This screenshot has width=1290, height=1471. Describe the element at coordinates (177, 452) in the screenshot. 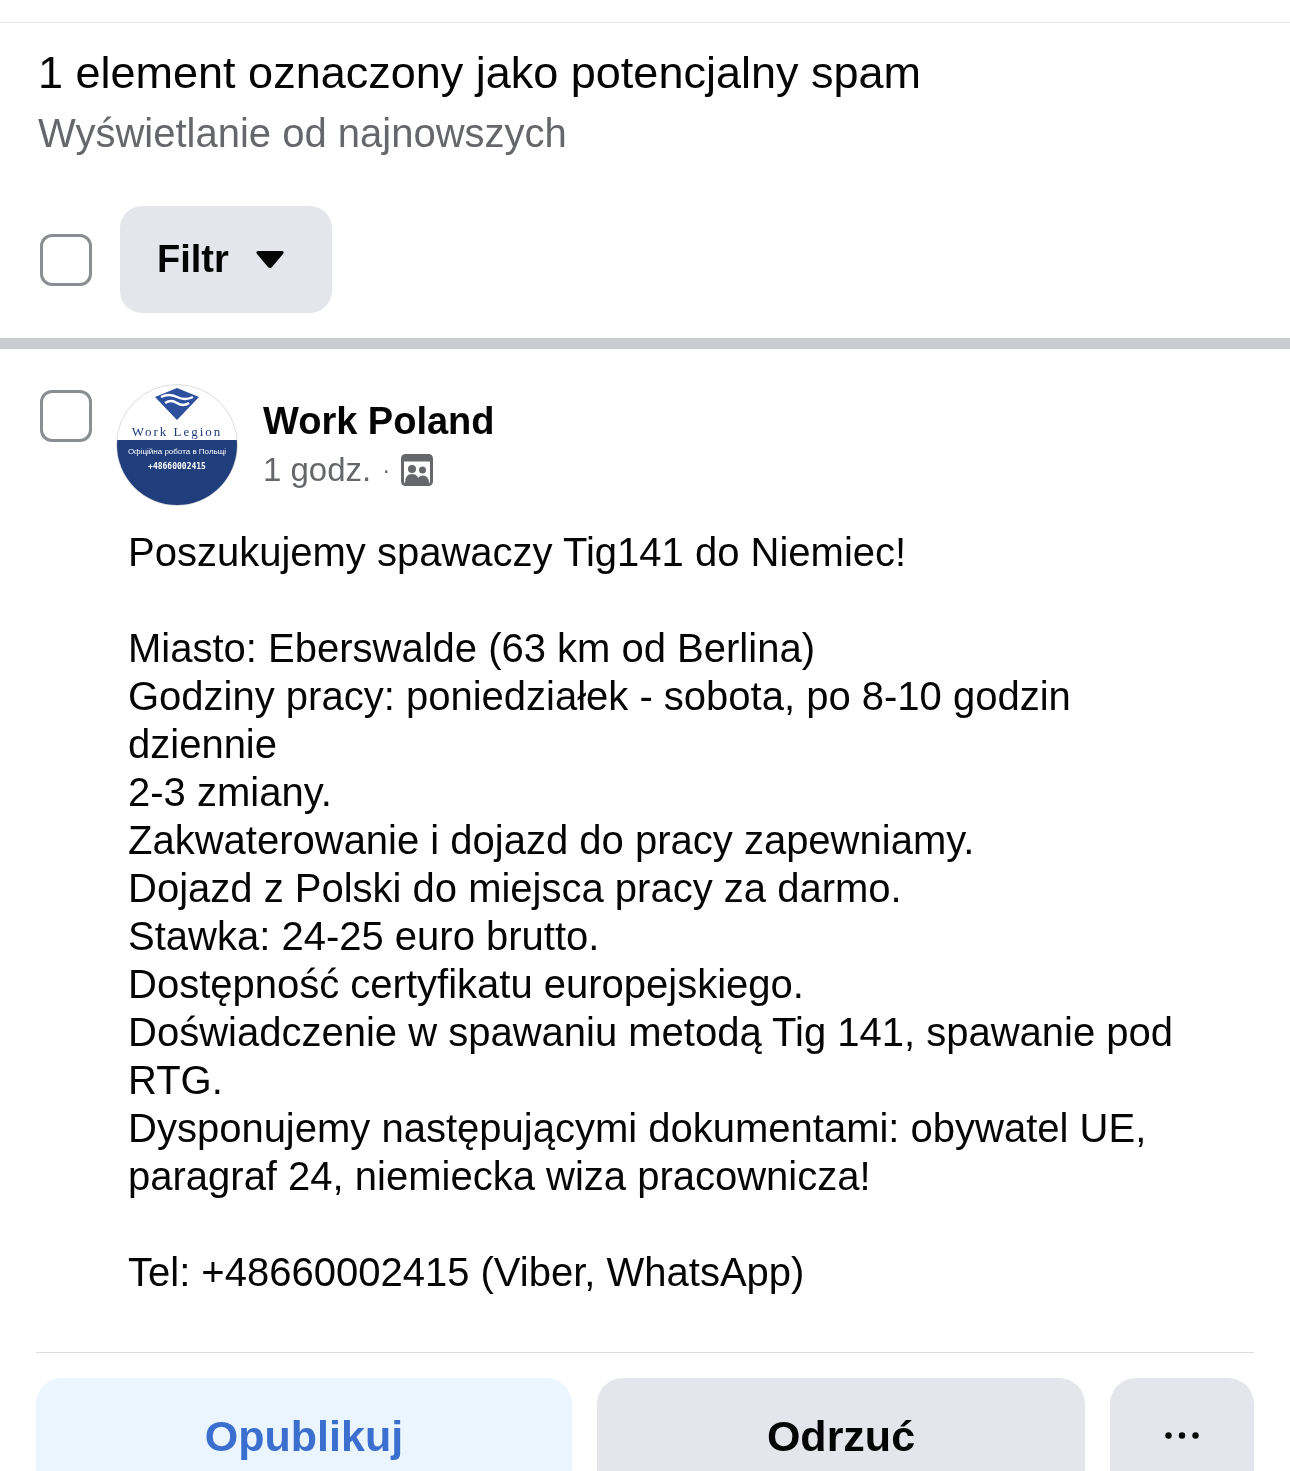

I see `logo-tagline: Офіційна робота в Польщі` at that location.